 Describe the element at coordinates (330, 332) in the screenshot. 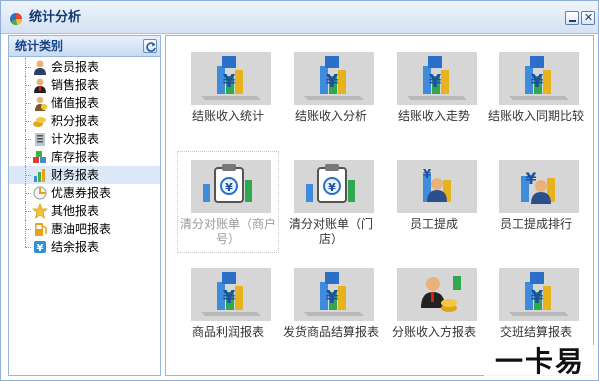

I see `report-tile-label: 发货商品结算报表` at that location.